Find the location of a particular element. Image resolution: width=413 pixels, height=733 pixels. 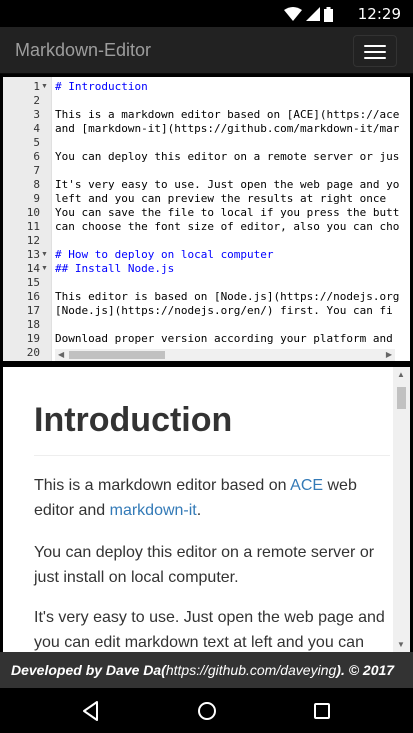

paragraph-text: This is a markdown editor based on is located at coordinates (162, 485).